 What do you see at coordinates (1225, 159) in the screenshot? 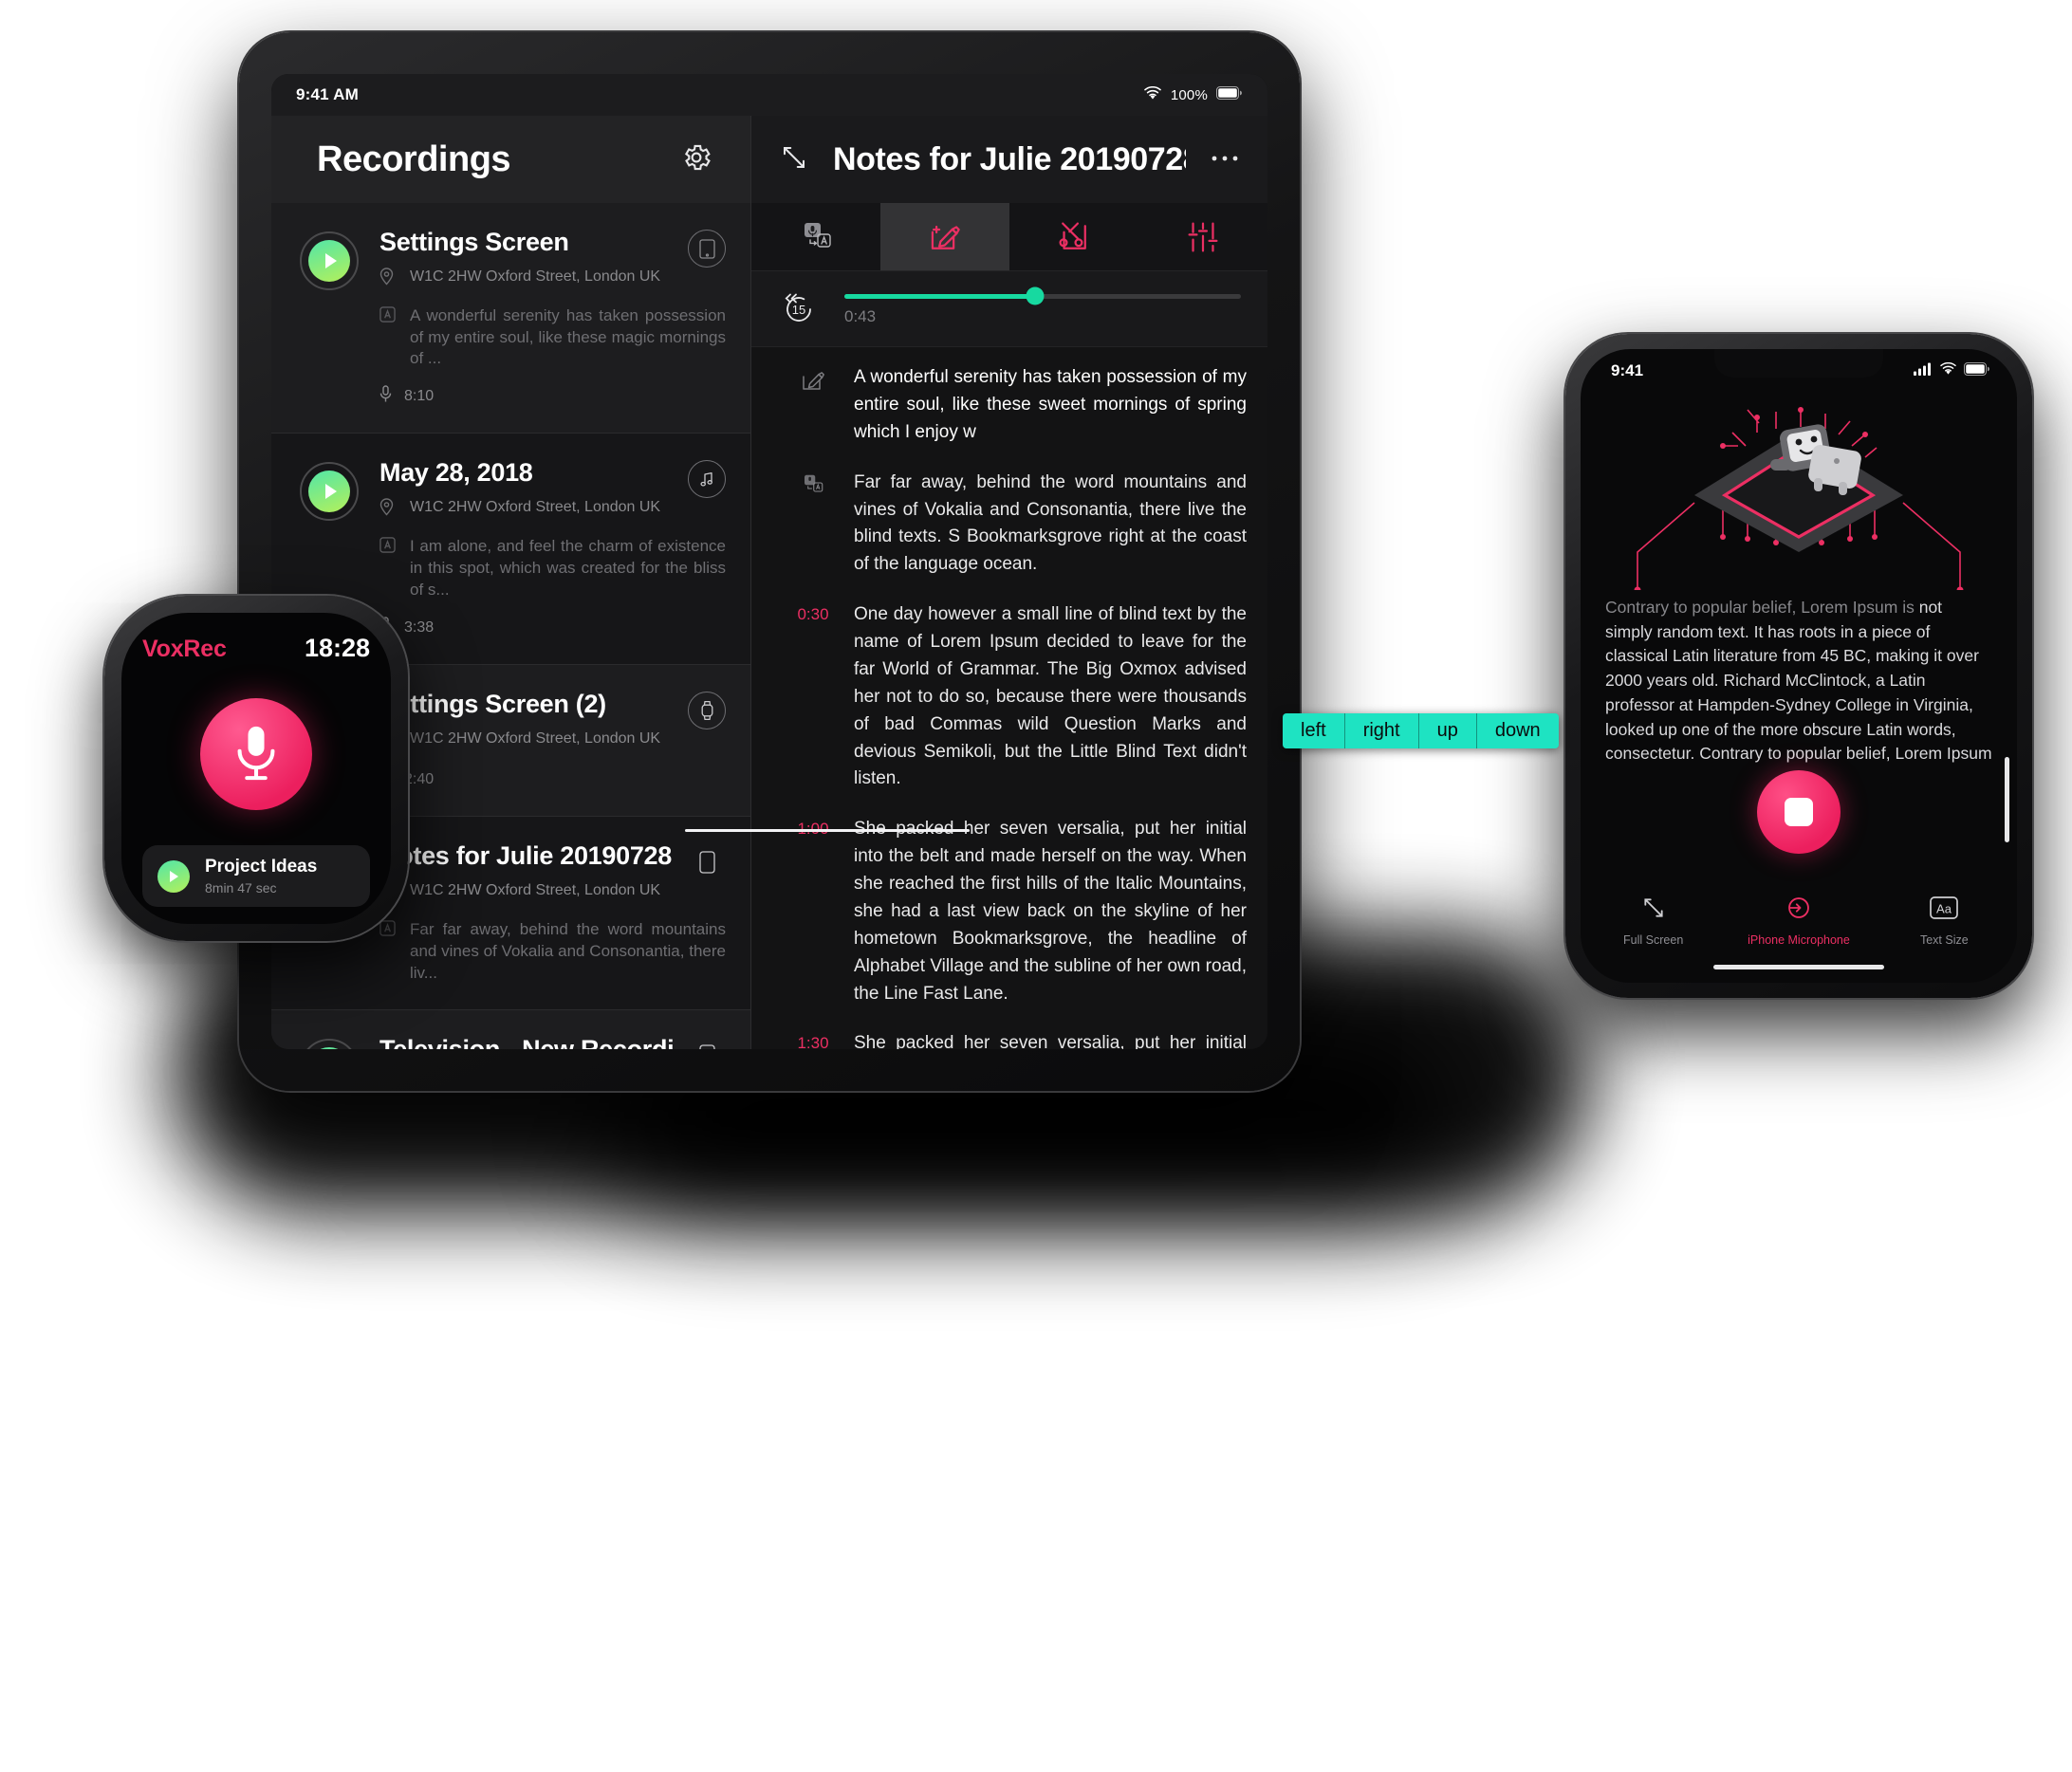
I see `more-options-icon` at bounding box center [1225, 159].